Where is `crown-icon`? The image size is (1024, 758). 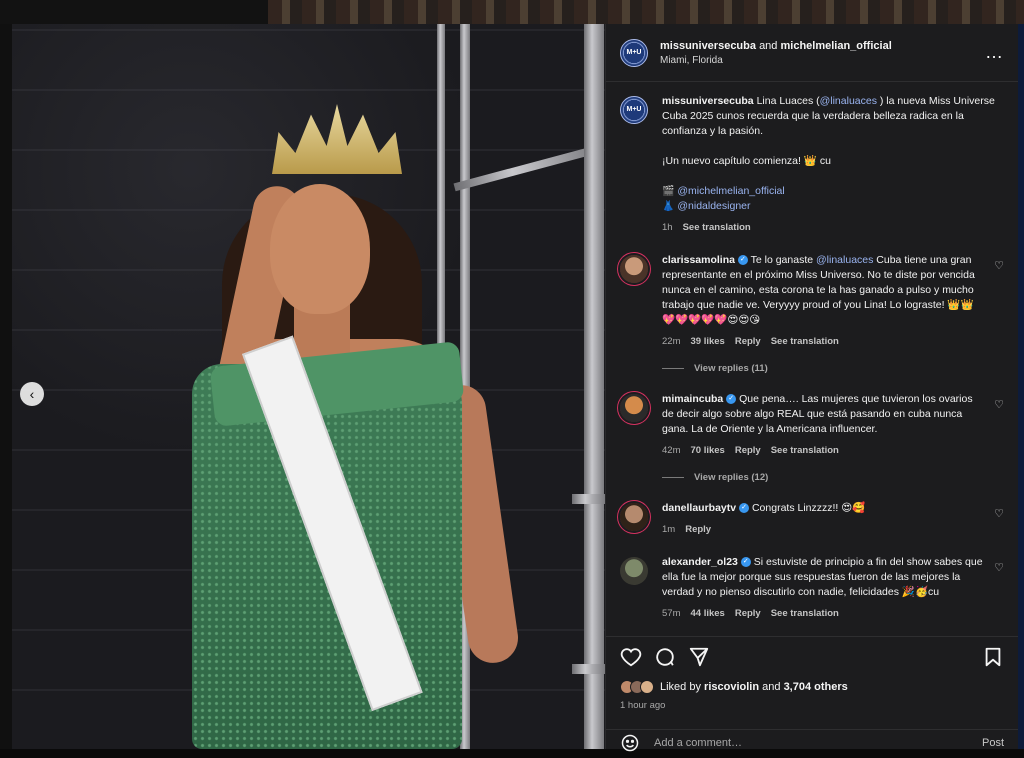 crown-icon is located at coordinates (337, 139).